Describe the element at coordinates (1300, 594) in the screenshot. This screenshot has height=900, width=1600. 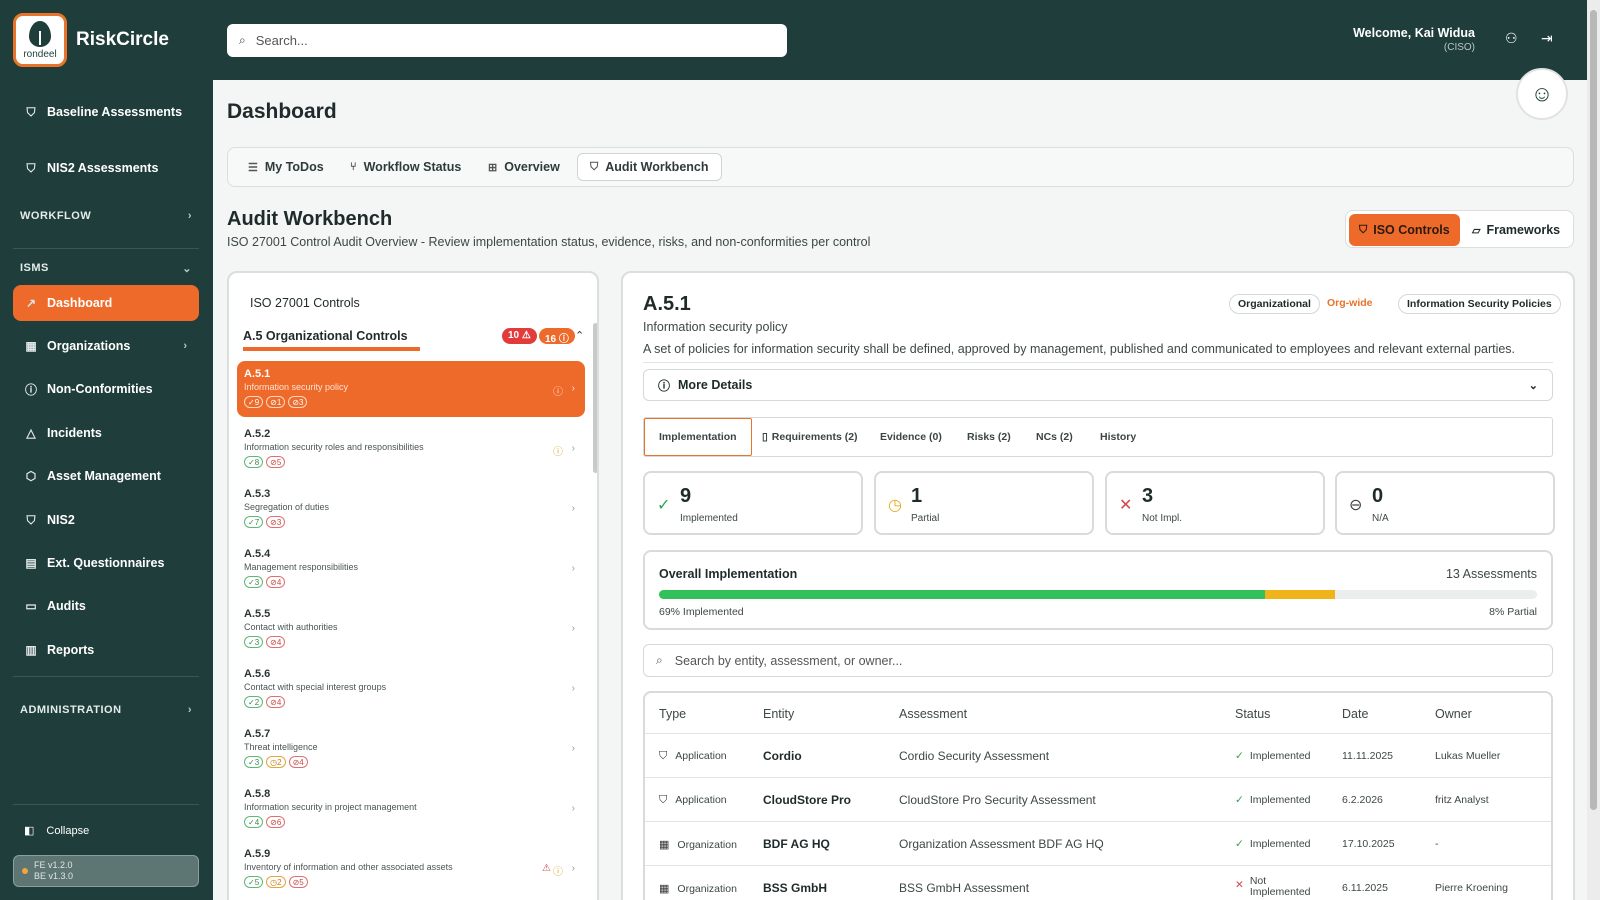
I see `partial-segment` at that location.